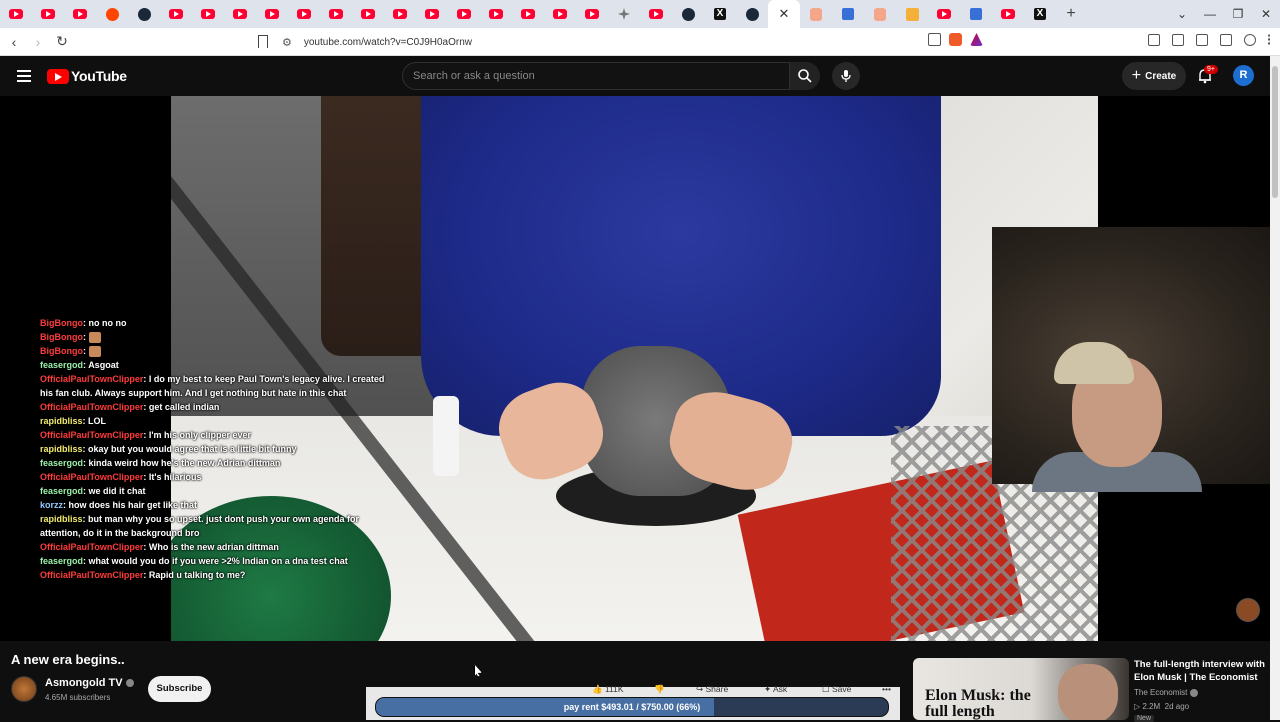 This screenshot has width=1280, height=722. I want to click on brave-favicon-icon, so click(816, 14).